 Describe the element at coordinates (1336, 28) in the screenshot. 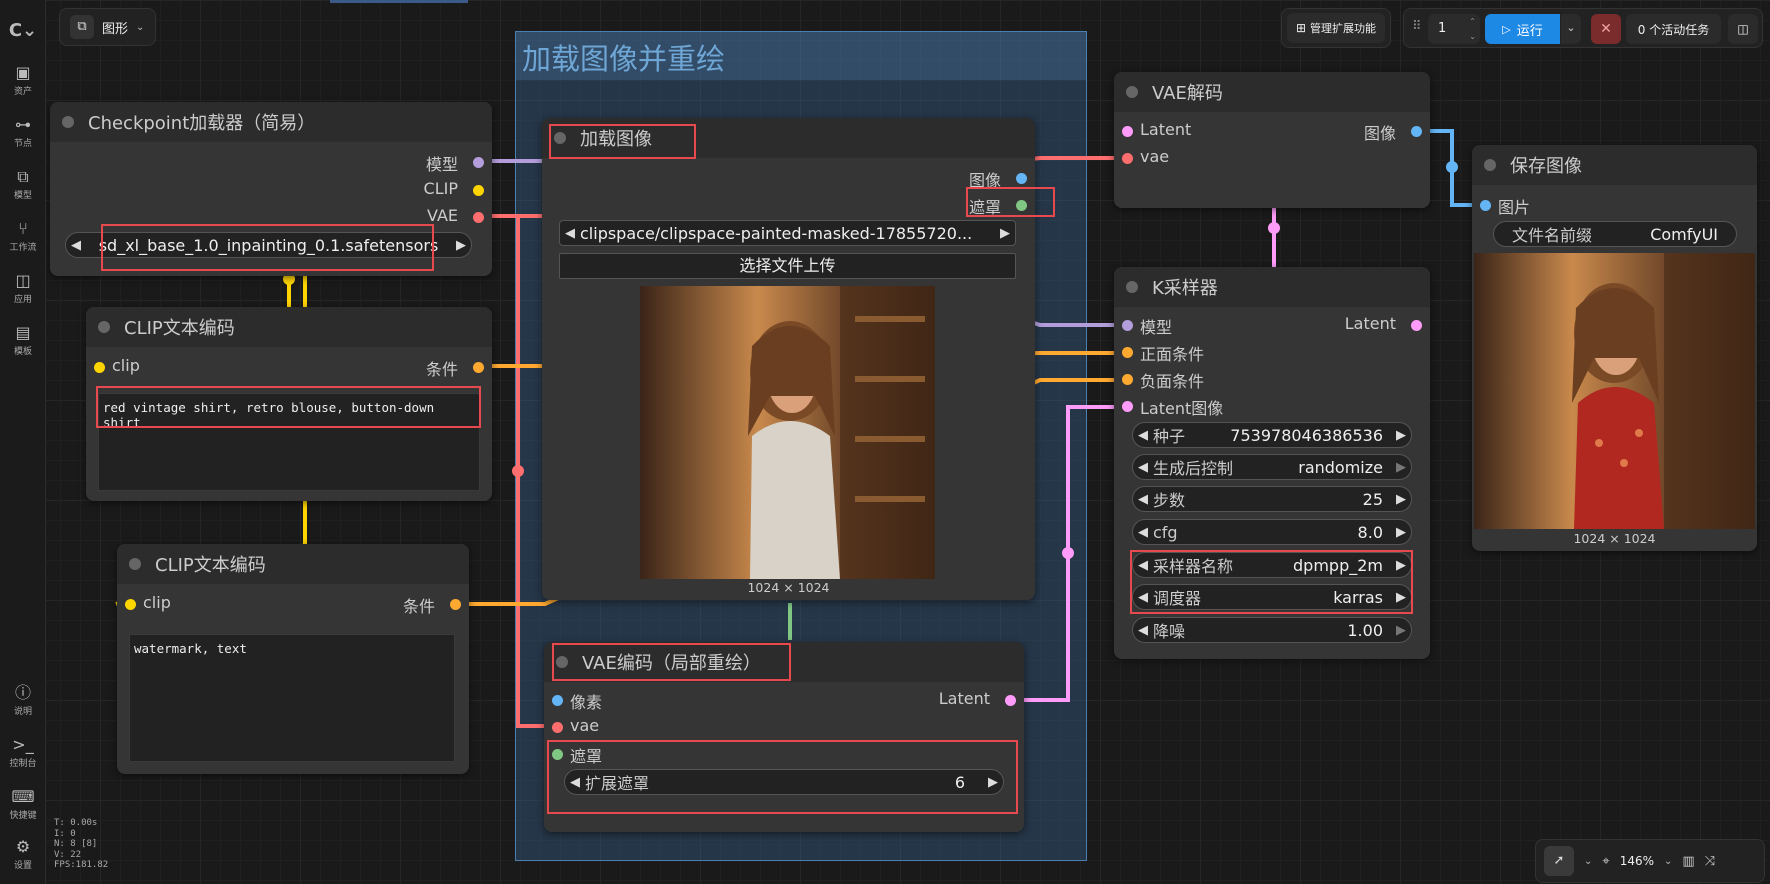

I see `manage-extensions-button: ⊞ 管理扩展功能` at that location.